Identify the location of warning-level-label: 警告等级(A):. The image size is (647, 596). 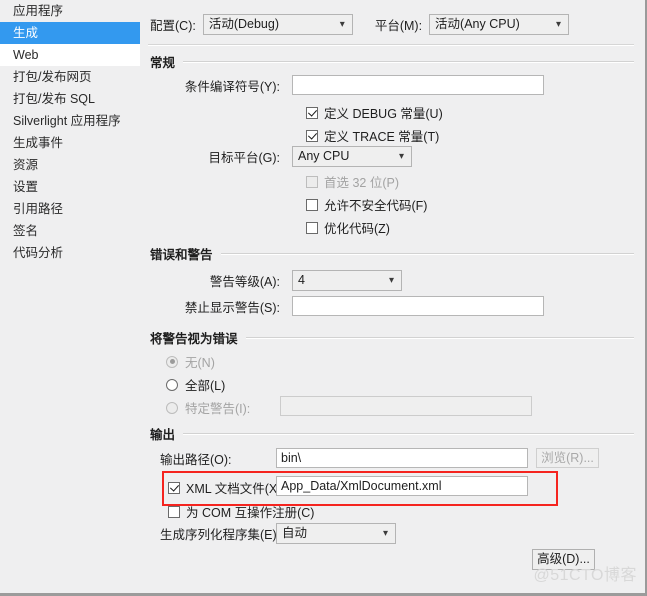
(244, 282).